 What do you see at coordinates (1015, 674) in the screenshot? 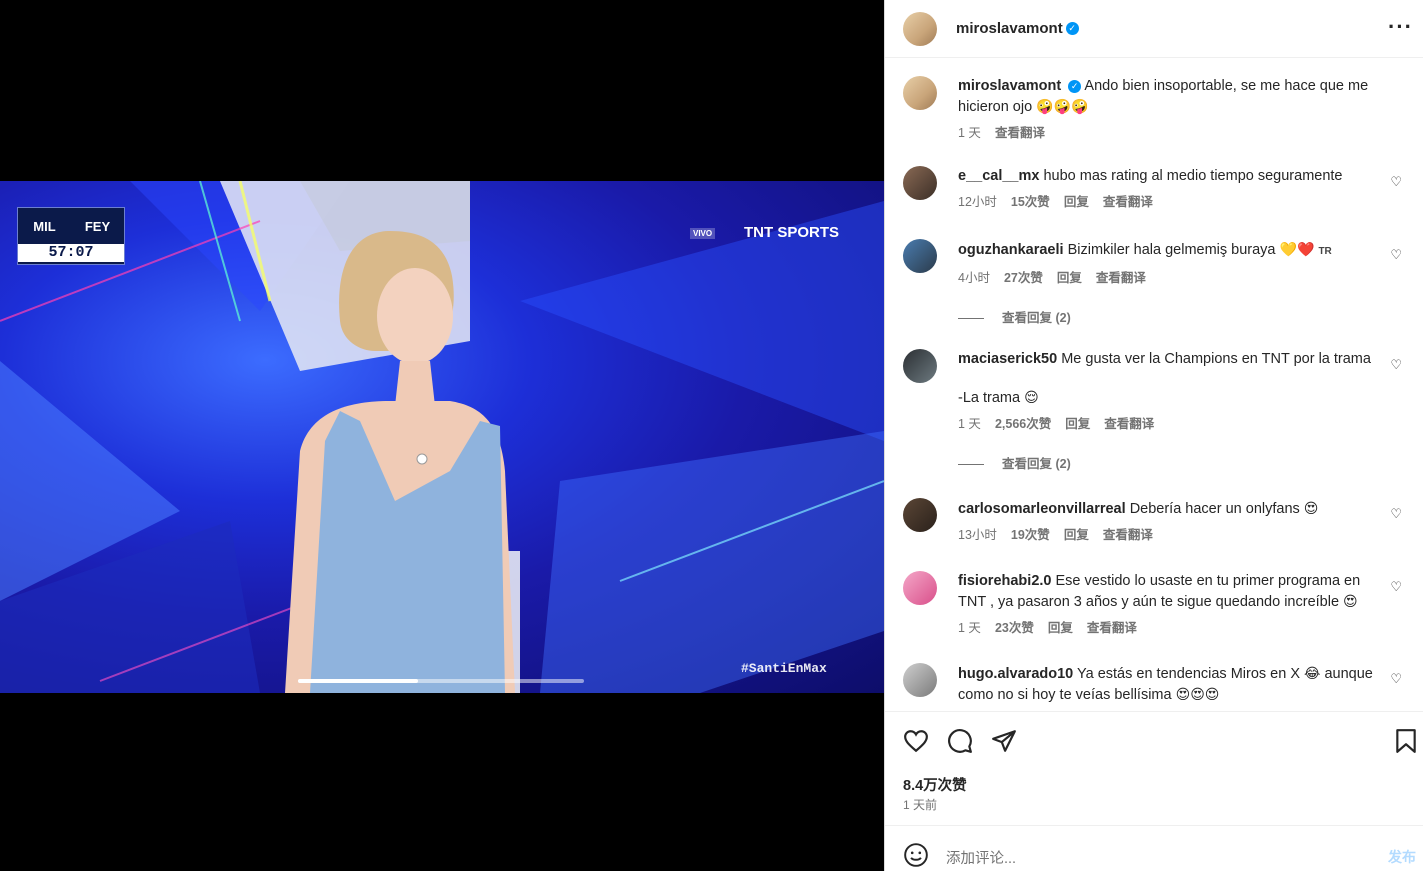
I see `comment-username: hugo.alvarado10` at bounding box center [1015, 674].